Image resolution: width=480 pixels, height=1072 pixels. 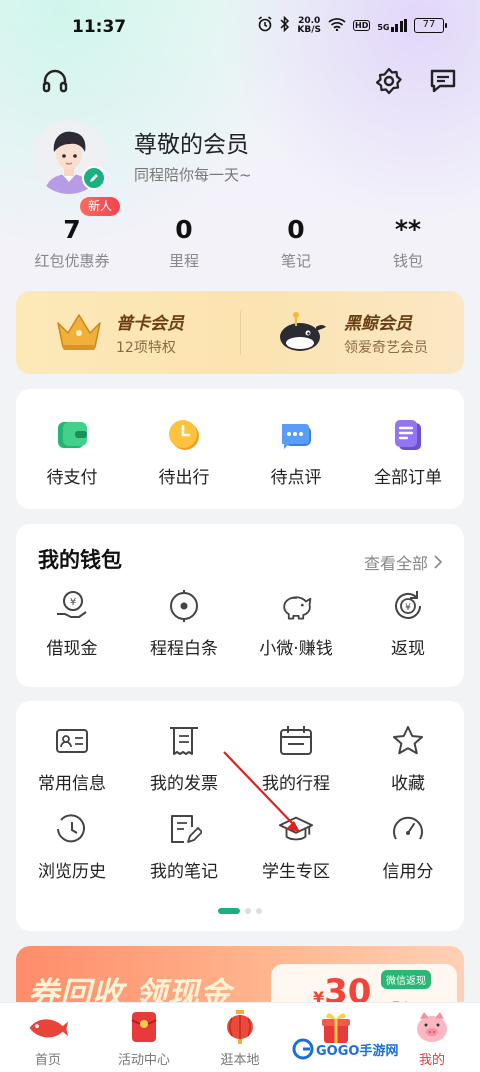 I want to click on membership-card: 普卡会员 12项特权 黑鲸会员 领爱奇艺会员, so click(x=240, y=332).